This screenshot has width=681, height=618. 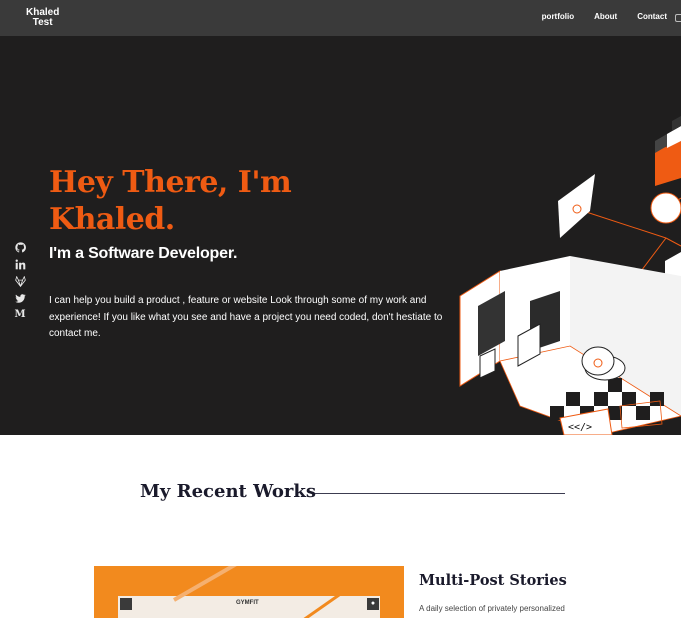 I want to click on hero-title: Hey There, I'm Khaled., so click(x=170, y=201).